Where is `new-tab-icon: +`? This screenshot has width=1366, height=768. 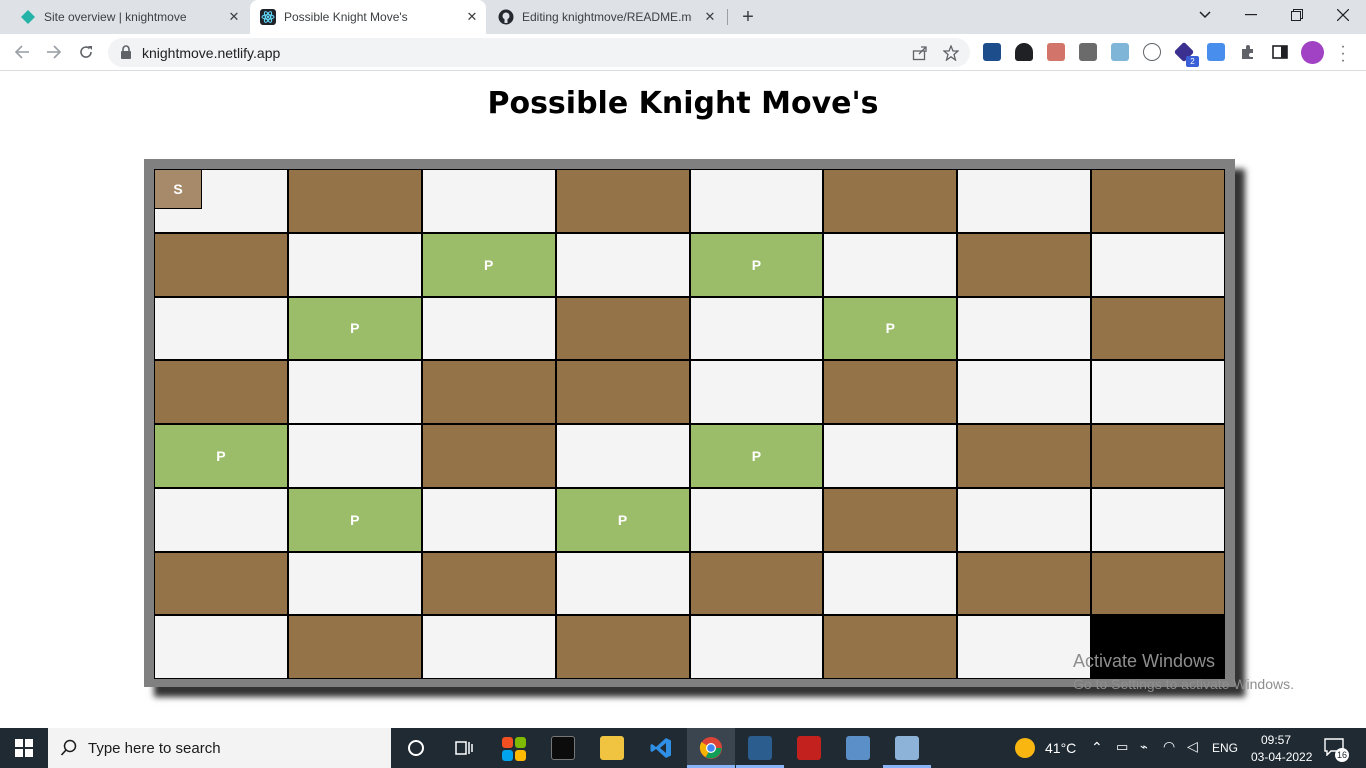
new-tab-icon: + is located at coordinates (748, 17).